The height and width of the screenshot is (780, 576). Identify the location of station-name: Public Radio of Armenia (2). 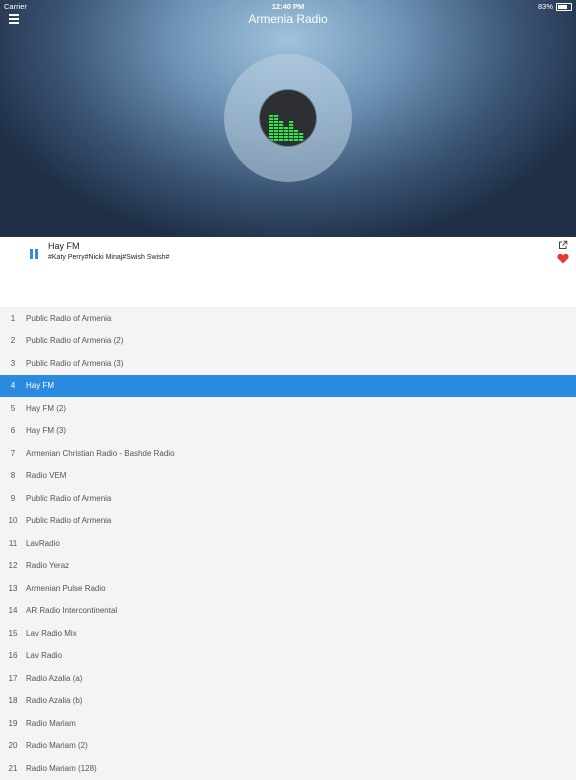
(75, 341).